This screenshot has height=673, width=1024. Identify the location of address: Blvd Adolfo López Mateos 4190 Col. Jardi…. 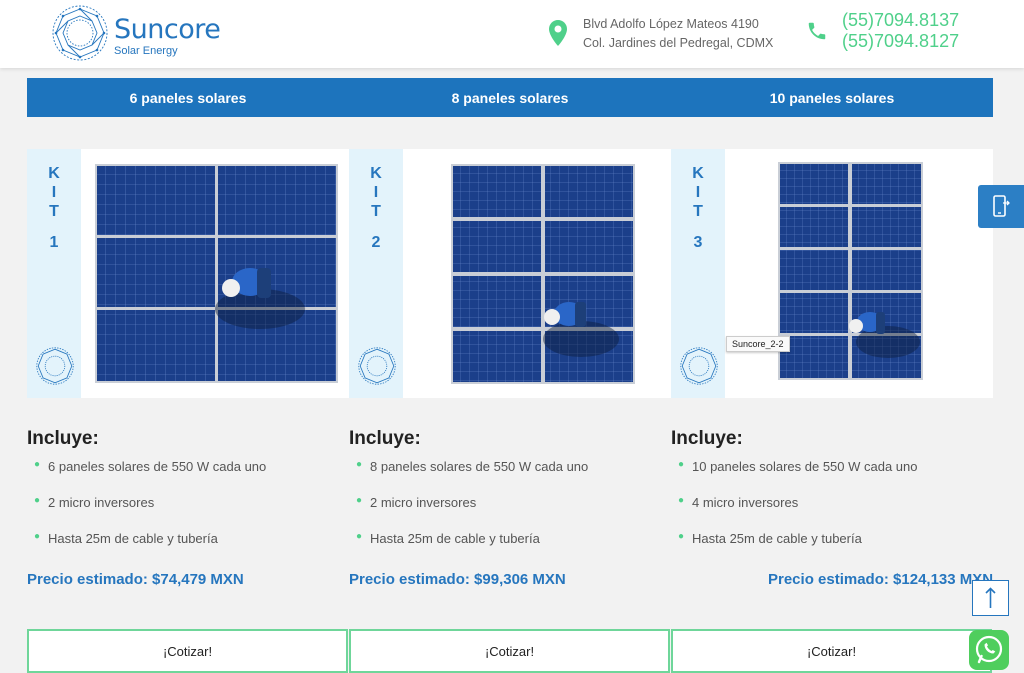
(678, 34).